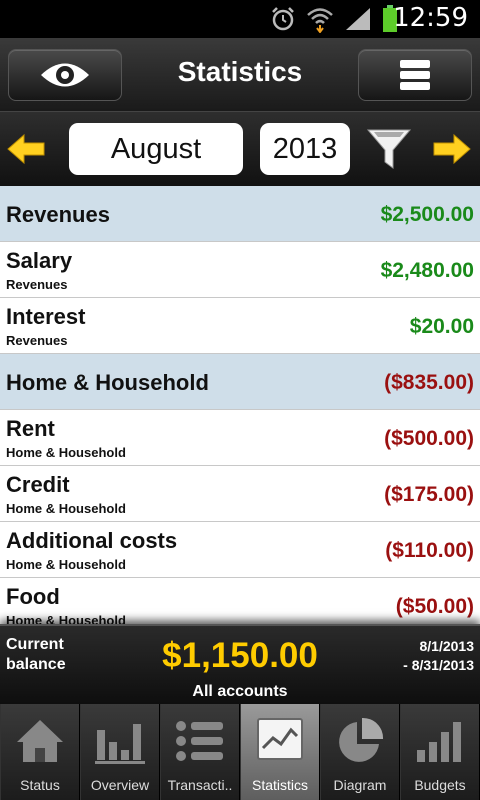 This screenshot has width=480, height=800. I want to click on list-item-food: Food Home & Household ($50.00), so click(240, 604).